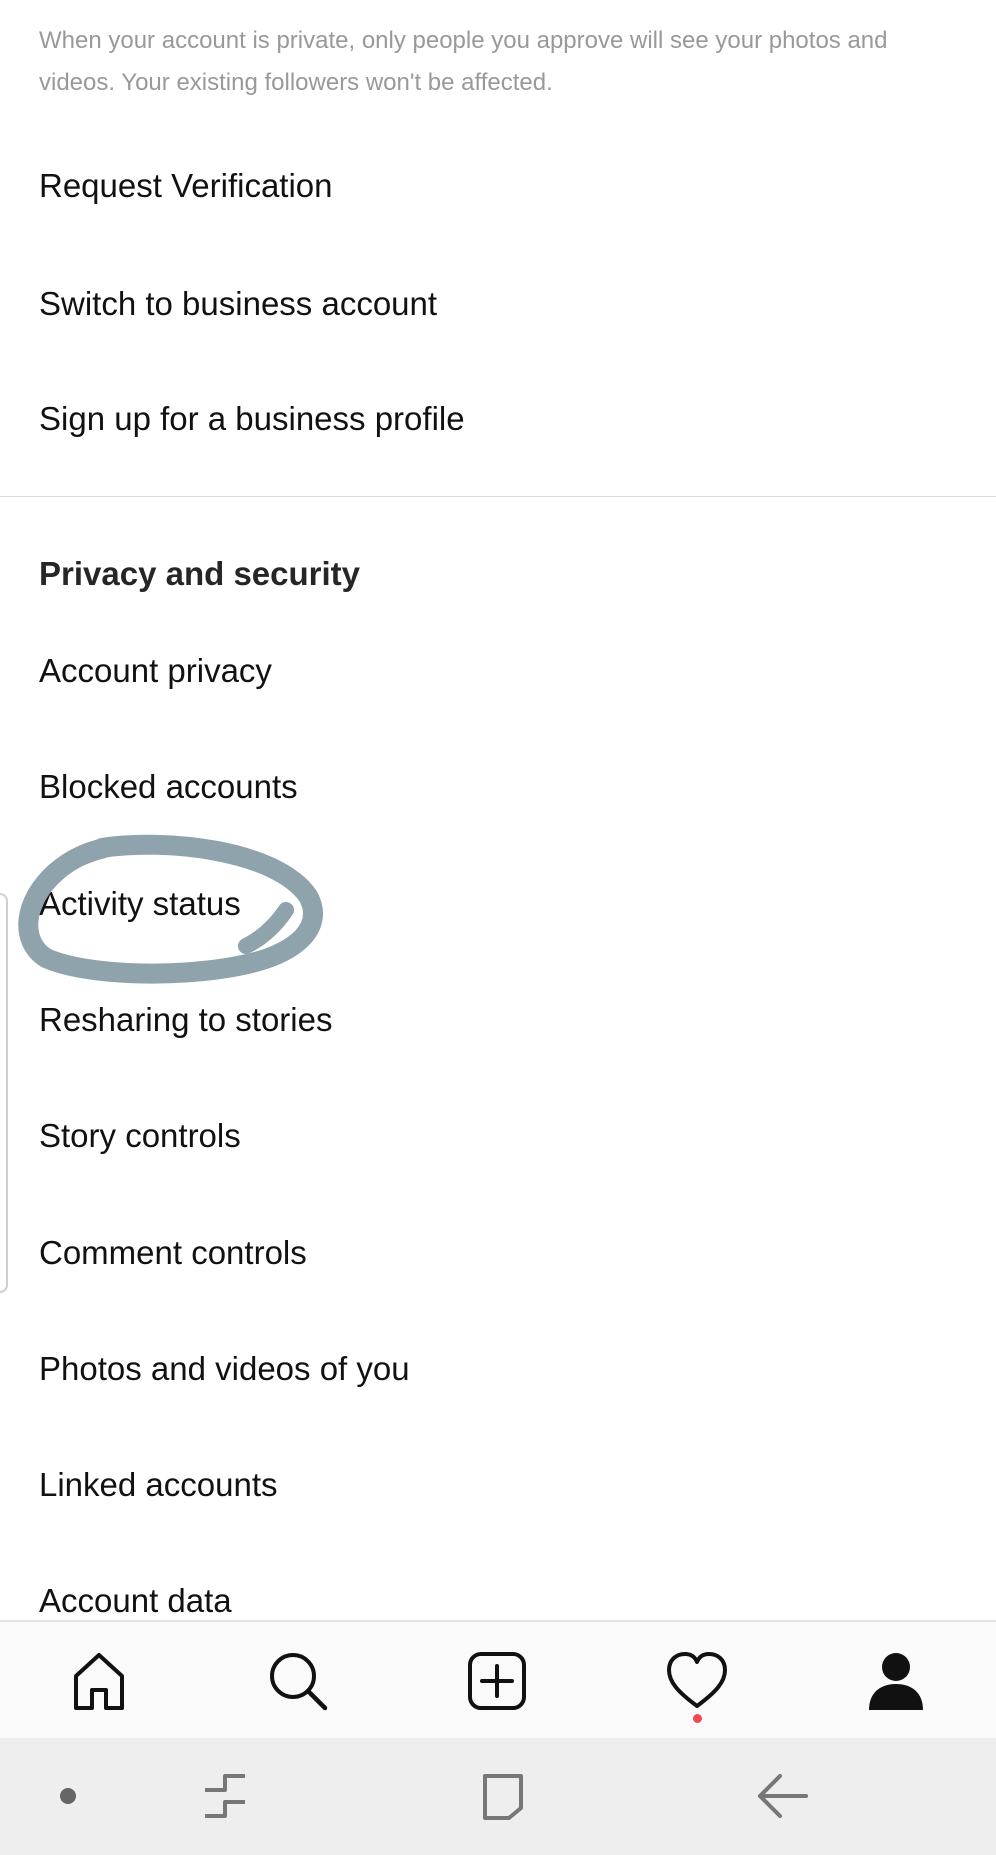 This screenshot has width=996, height=1855. I want to click on home-square-icon, so click(503, 1797).